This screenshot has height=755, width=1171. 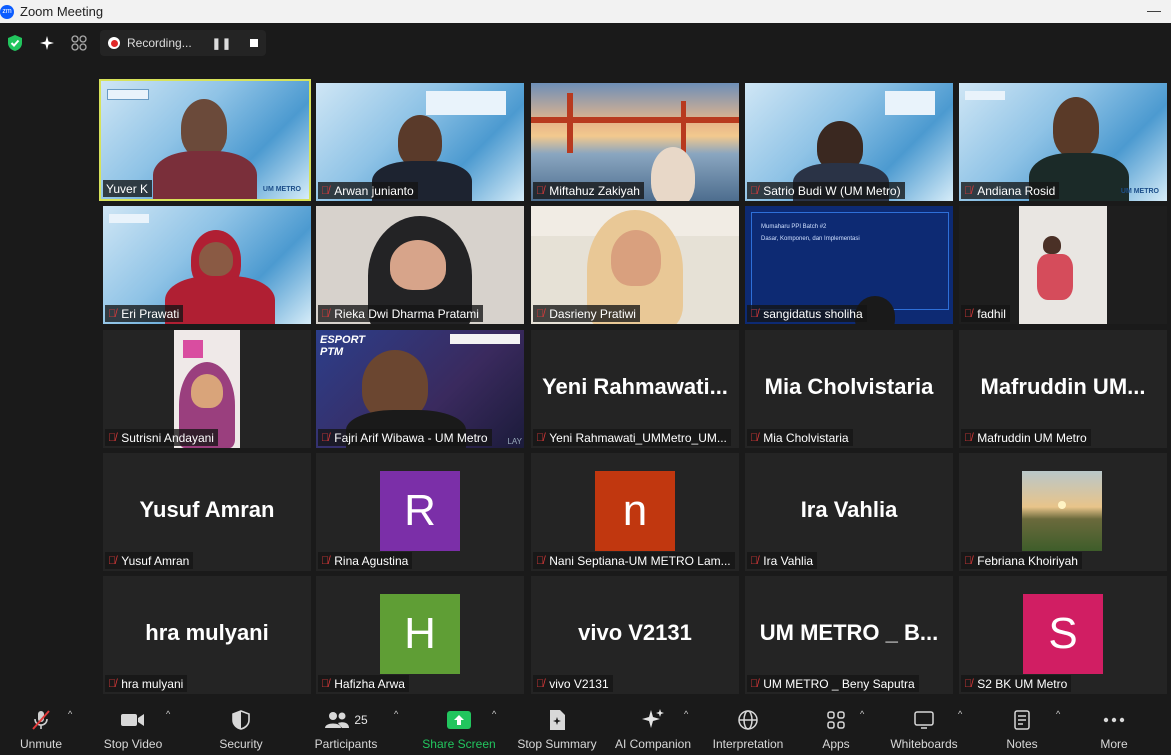 What do you see at coordinates (155, 560) in the screenshot?
I see `participant-name: Yusuf Amran` at bounding box center [155, 560].